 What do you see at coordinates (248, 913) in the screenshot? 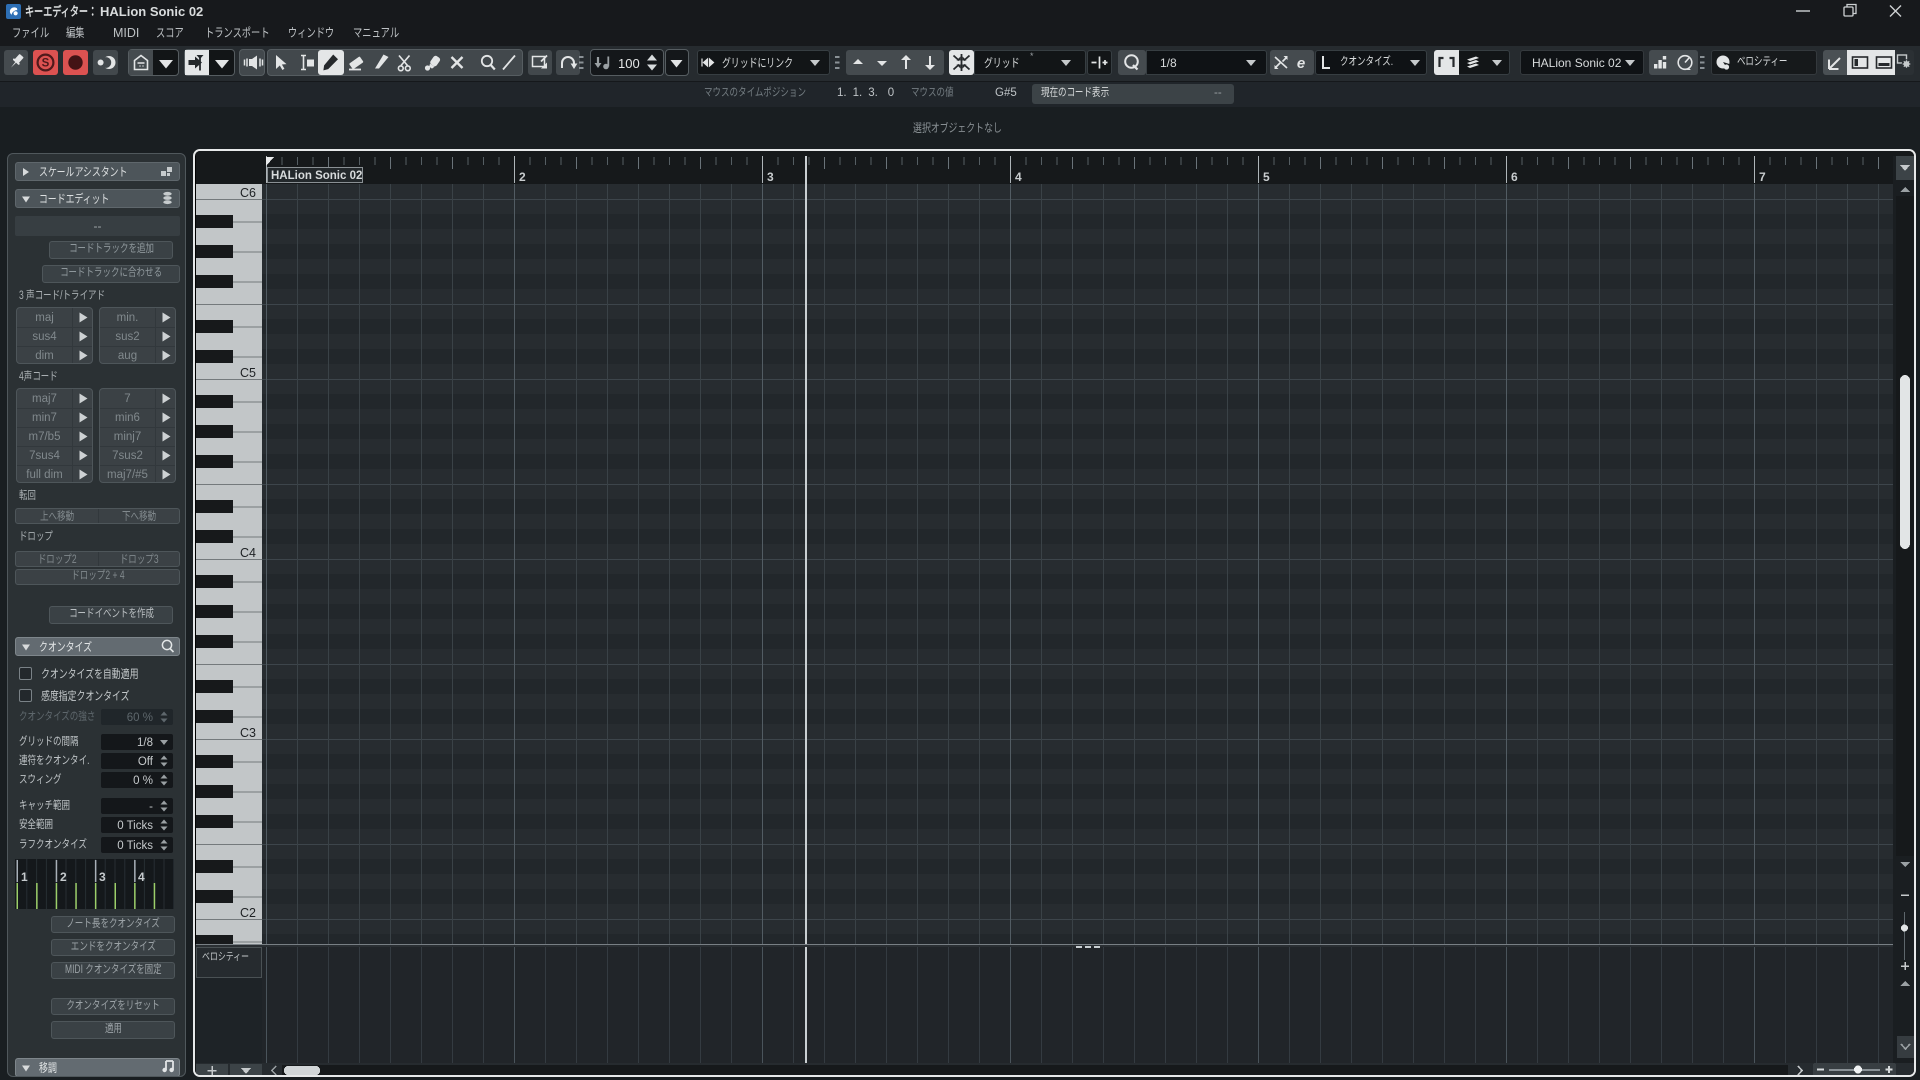
I see `svg-text: C2` at bounding box center [248, 913].